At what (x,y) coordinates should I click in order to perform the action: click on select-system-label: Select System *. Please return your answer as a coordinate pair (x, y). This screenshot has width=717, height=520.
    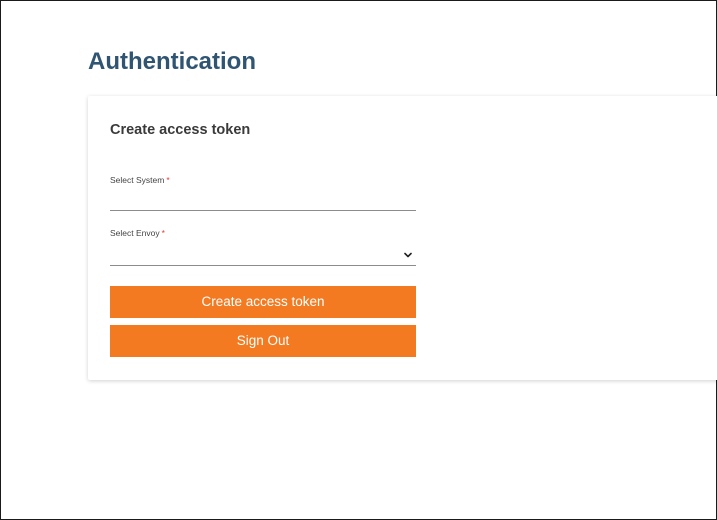
    Looking at the image, I should click on (263, 180).